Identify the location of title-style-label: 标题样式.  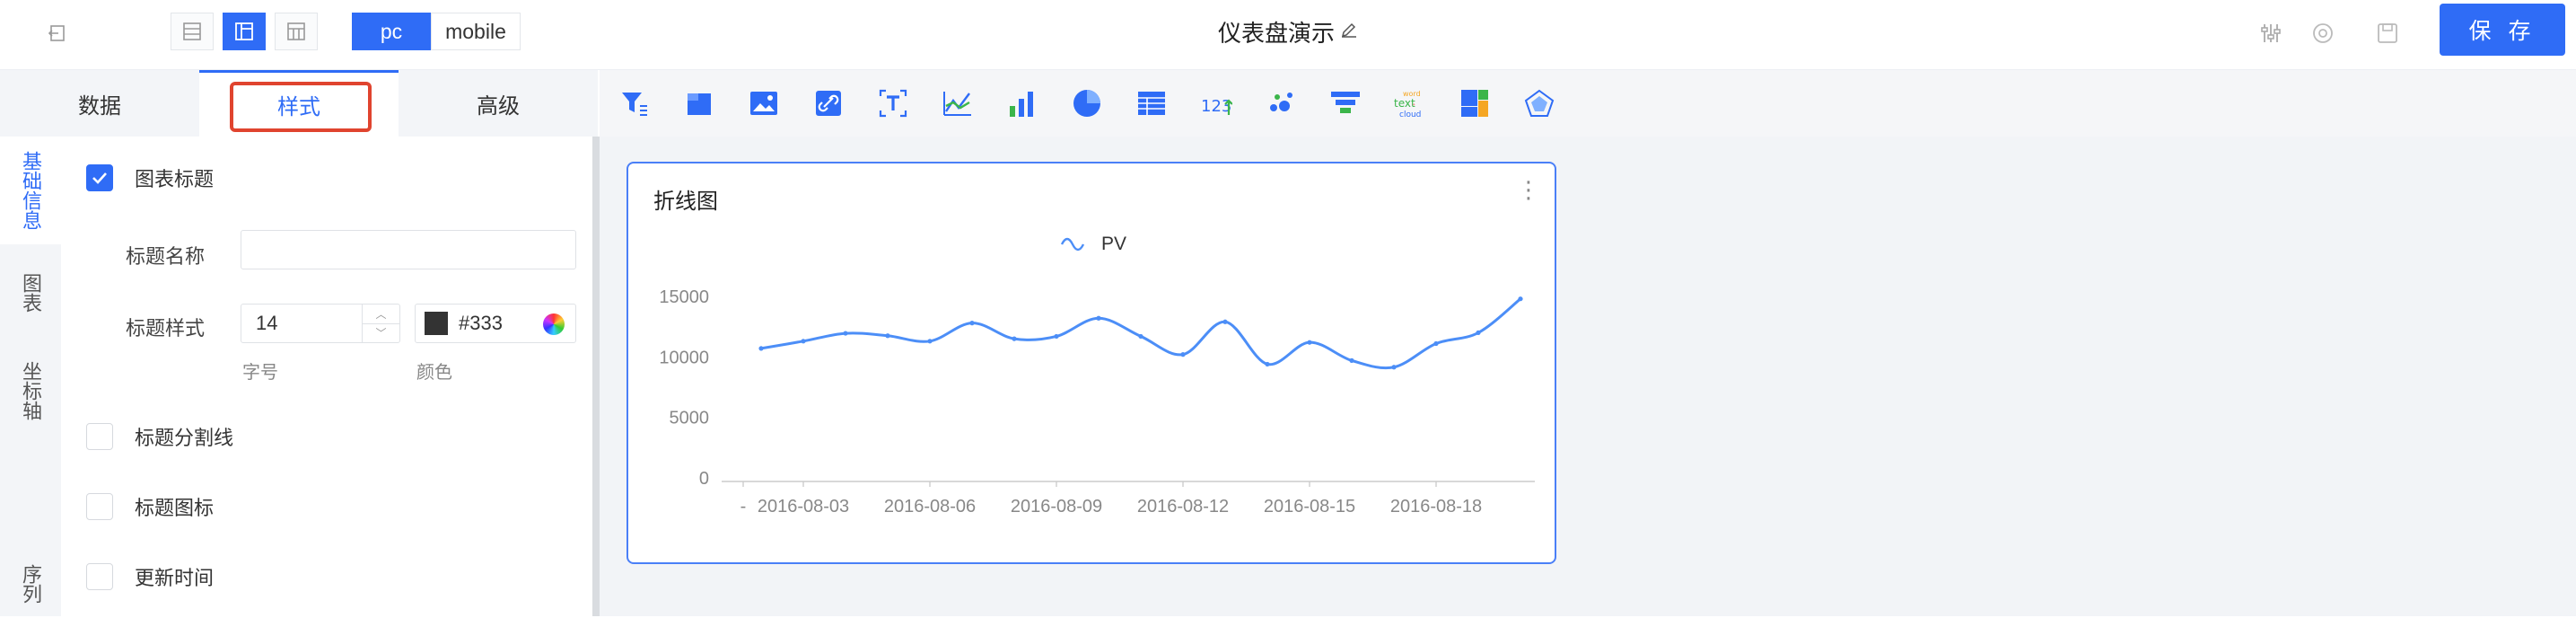
(166, 329).